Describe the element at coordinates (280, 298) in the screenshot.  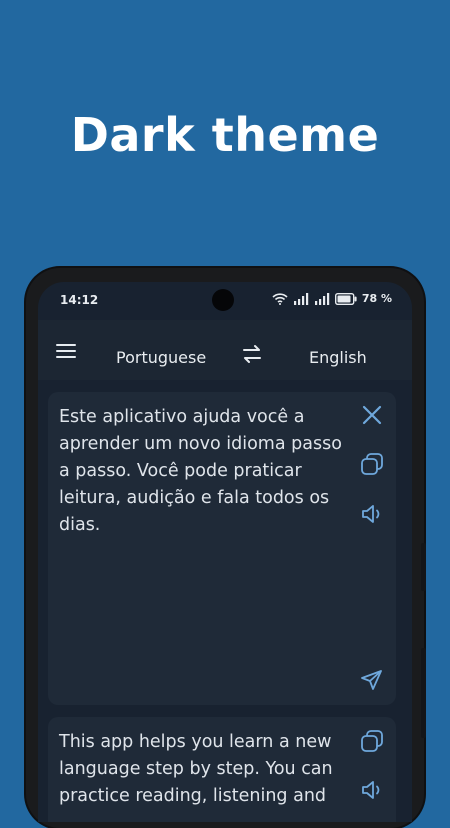
I see `wifi-icon` at that location.